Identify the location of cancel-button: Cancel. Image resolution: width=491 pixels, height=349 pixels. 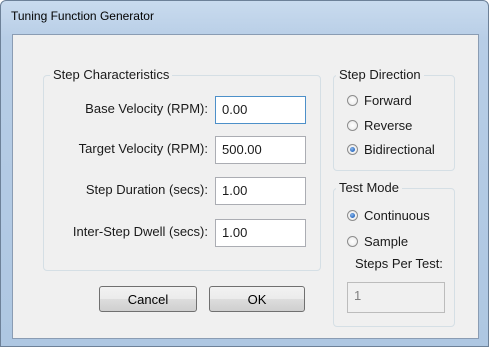
(148, 299).